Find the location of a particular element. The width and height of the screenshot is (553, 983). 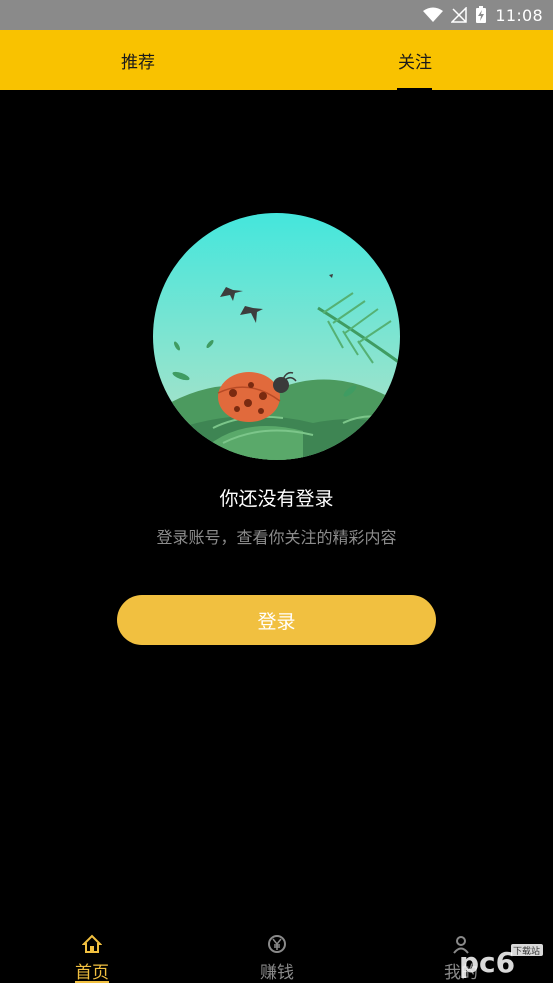

wifi-icon is located at coordinates (433, 14).